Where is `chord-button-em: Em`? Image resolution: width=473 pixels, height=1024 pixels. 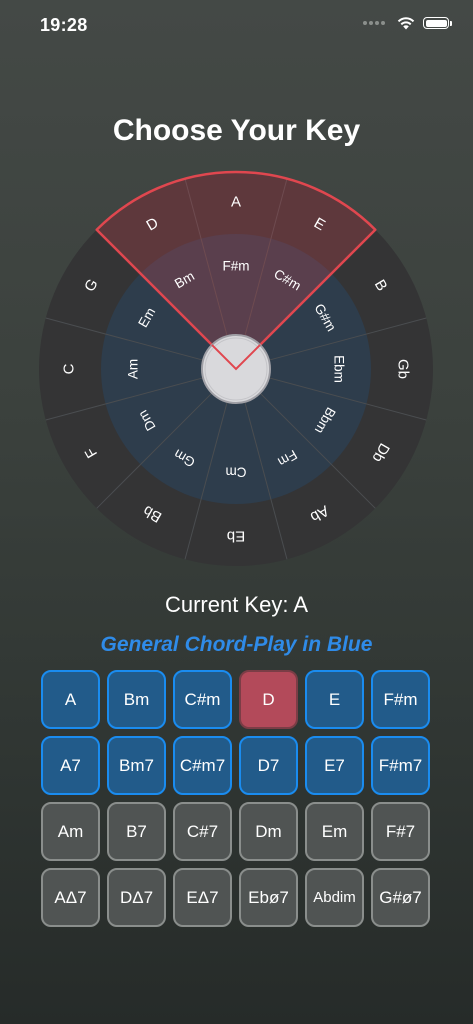 chord-button-em: Em is located at coordinates (334, 831).